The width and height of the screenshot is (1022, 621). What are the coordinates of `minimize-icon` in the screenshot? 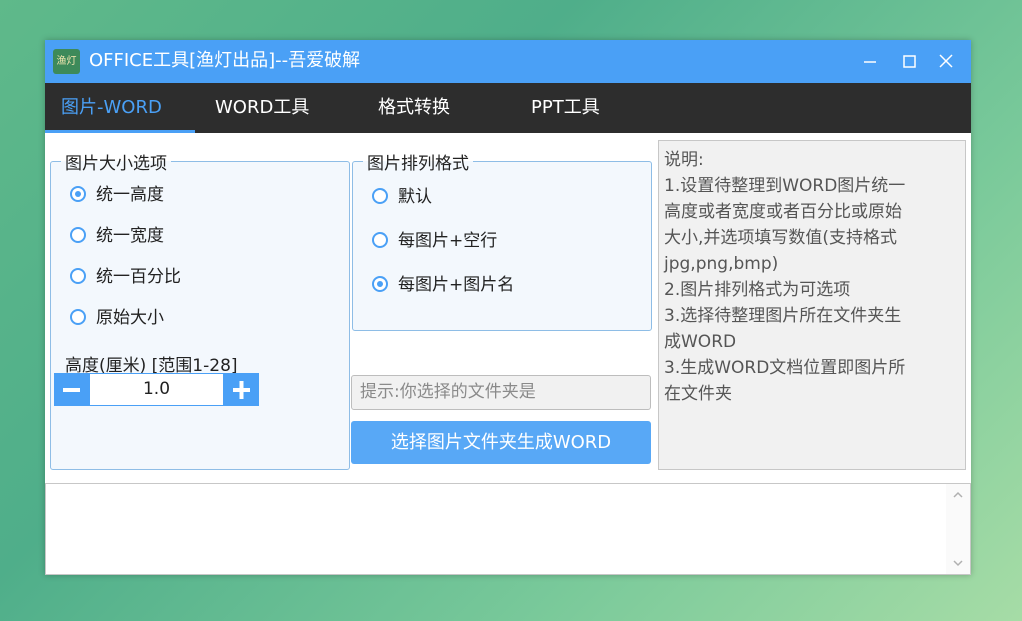 It's located at (870, 62).